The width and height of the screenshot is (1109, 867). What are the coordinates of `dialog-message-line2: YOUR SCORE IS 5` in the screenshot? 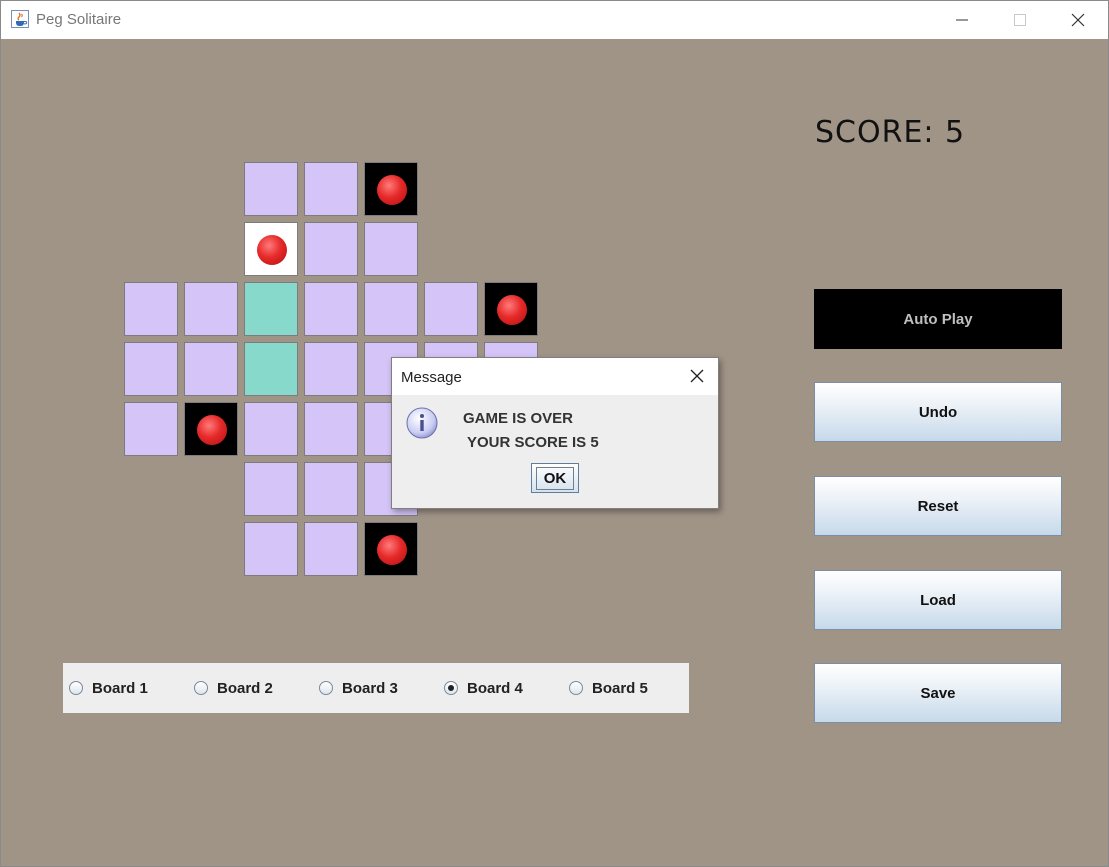 It's located at (533, 442).